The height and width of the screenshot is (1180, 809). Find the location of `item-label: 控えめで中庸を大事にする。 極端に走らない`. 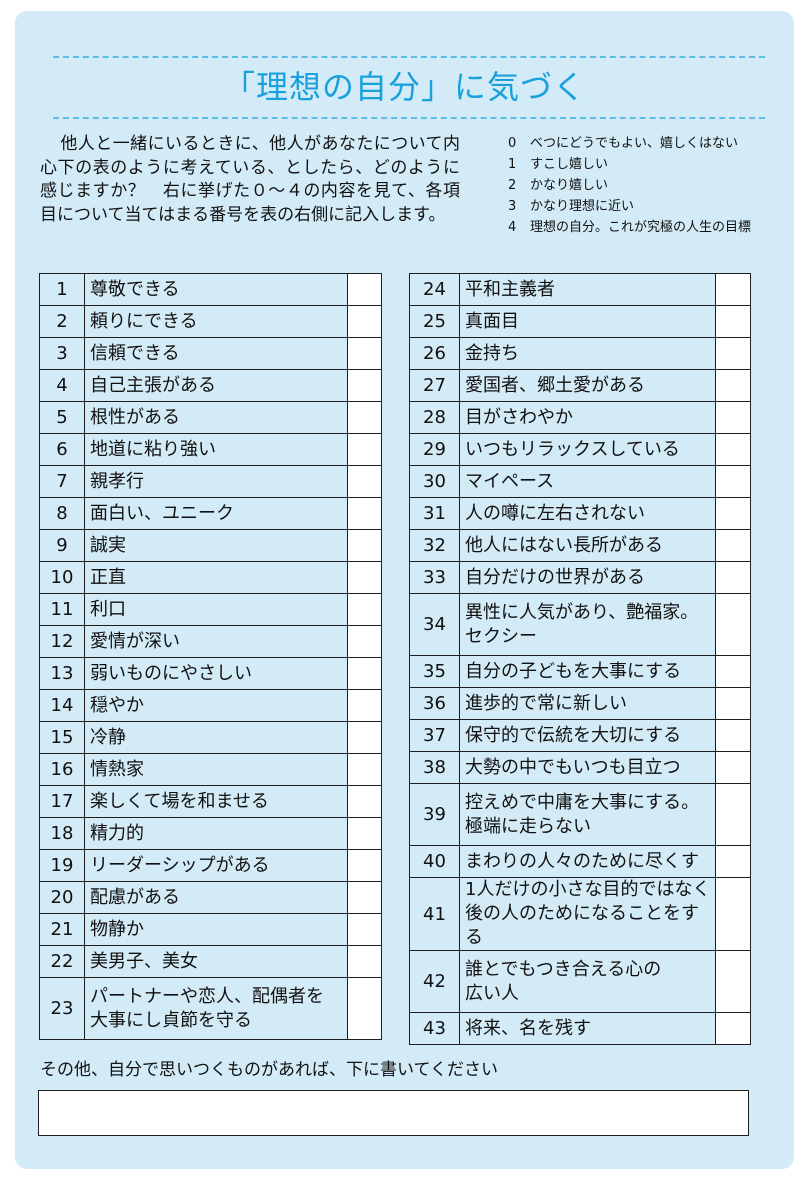

item-label: 控えめで中庸を大事にする。 極端に走らない is located at coordinates (587, 814).